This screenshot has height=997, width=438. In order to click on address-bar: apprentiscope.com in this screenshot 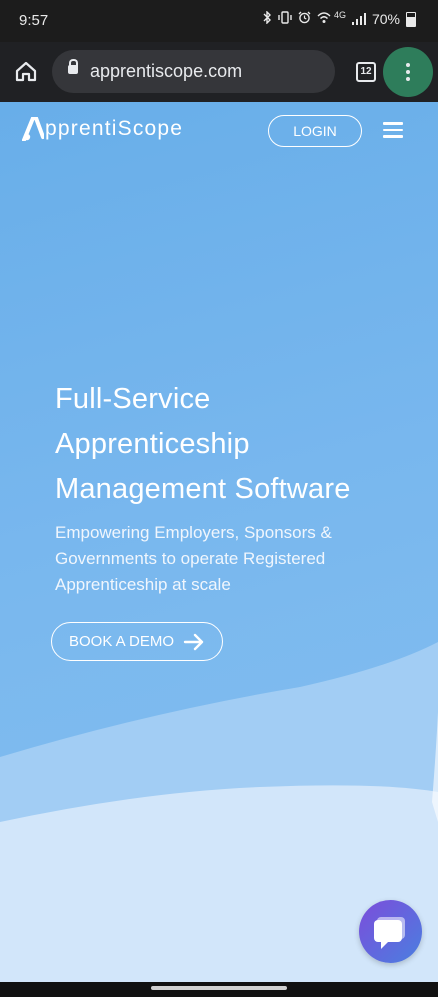, I will do `click(193, 71)`.